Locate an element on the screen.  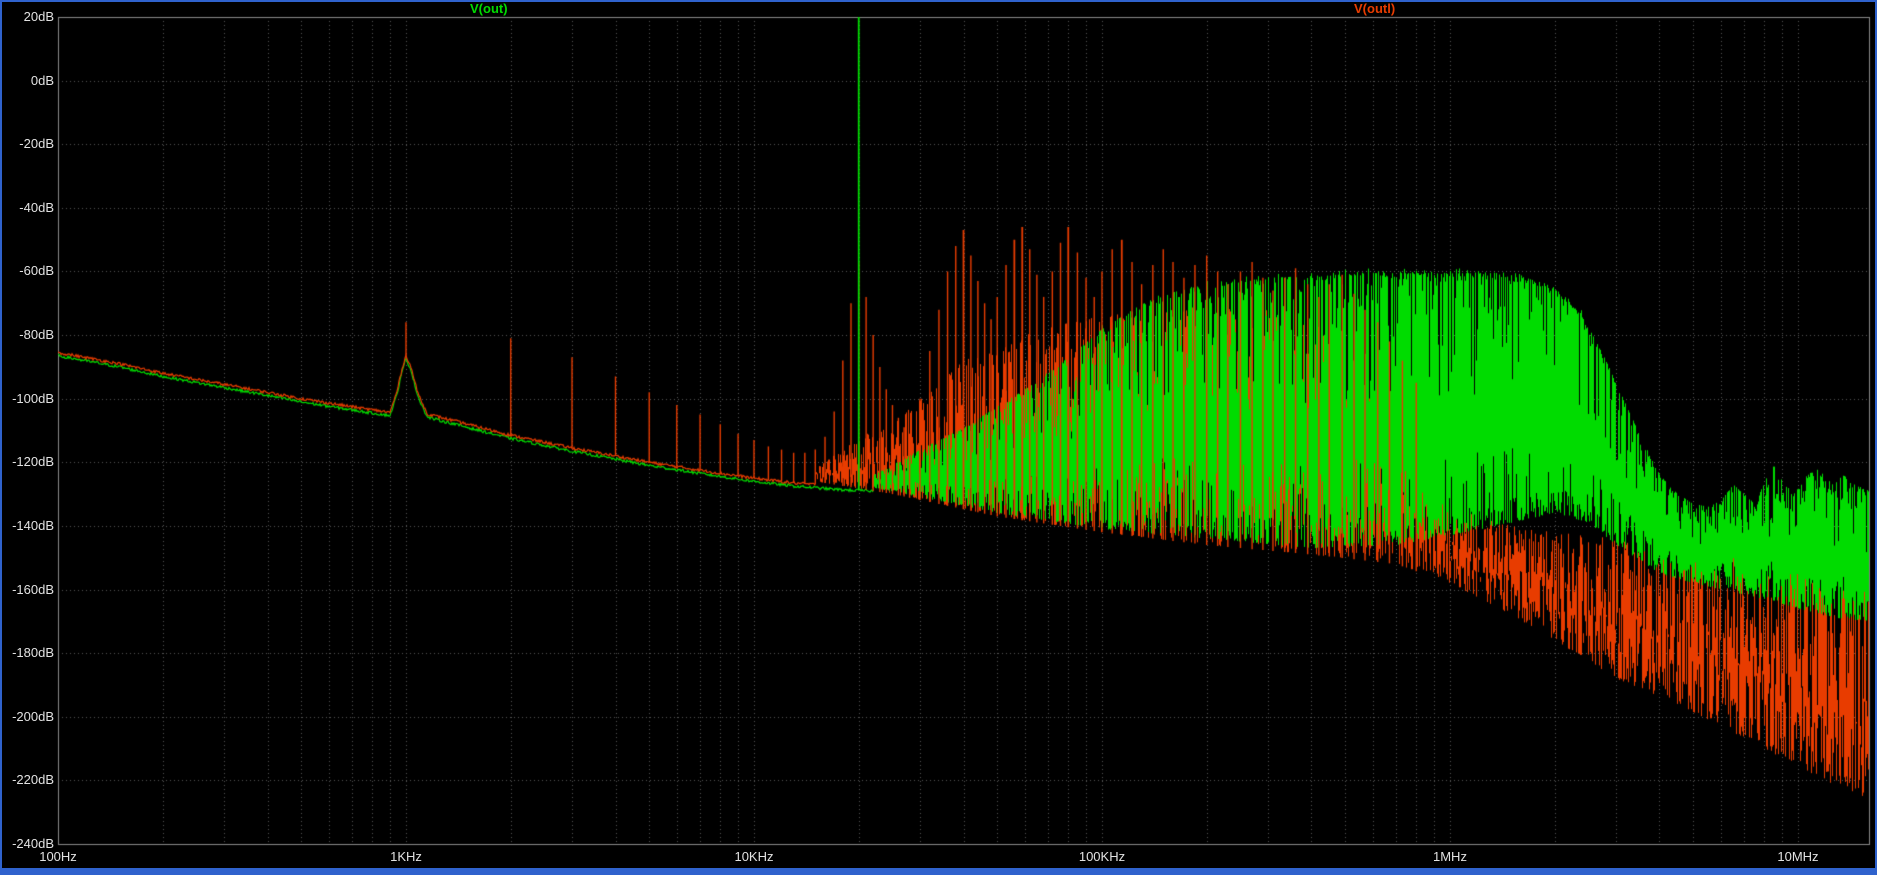
x-tick-label: 100Hz is located at coordinates (58, 856).